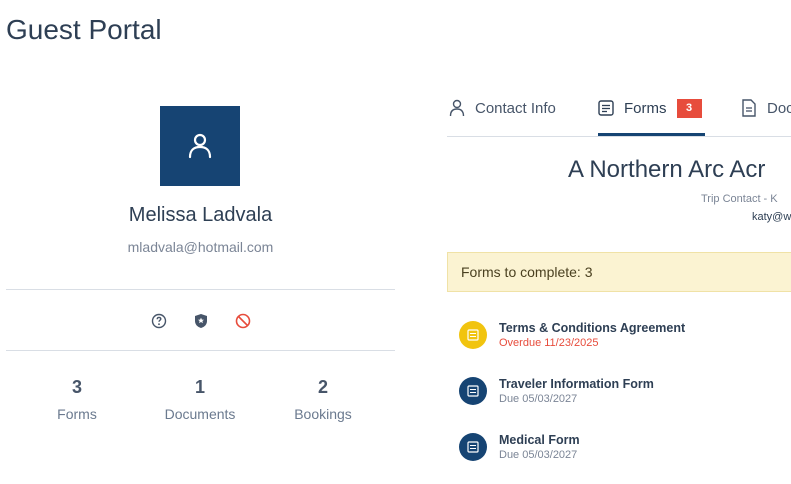 The width and height of the screenshot is (791, 484). Describe the element at coordinates (619, 272) in the screenshot. I see `forms-to-complete-banner: Forms to complete: 3` at that location.